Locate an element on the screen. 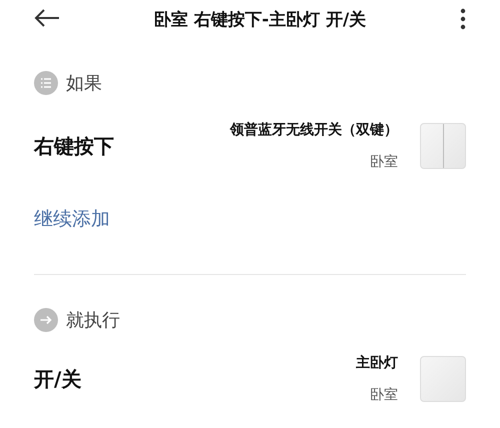 The width and height of the screenshot is (500, 428). more-icon is located at coordinates (463, 19).